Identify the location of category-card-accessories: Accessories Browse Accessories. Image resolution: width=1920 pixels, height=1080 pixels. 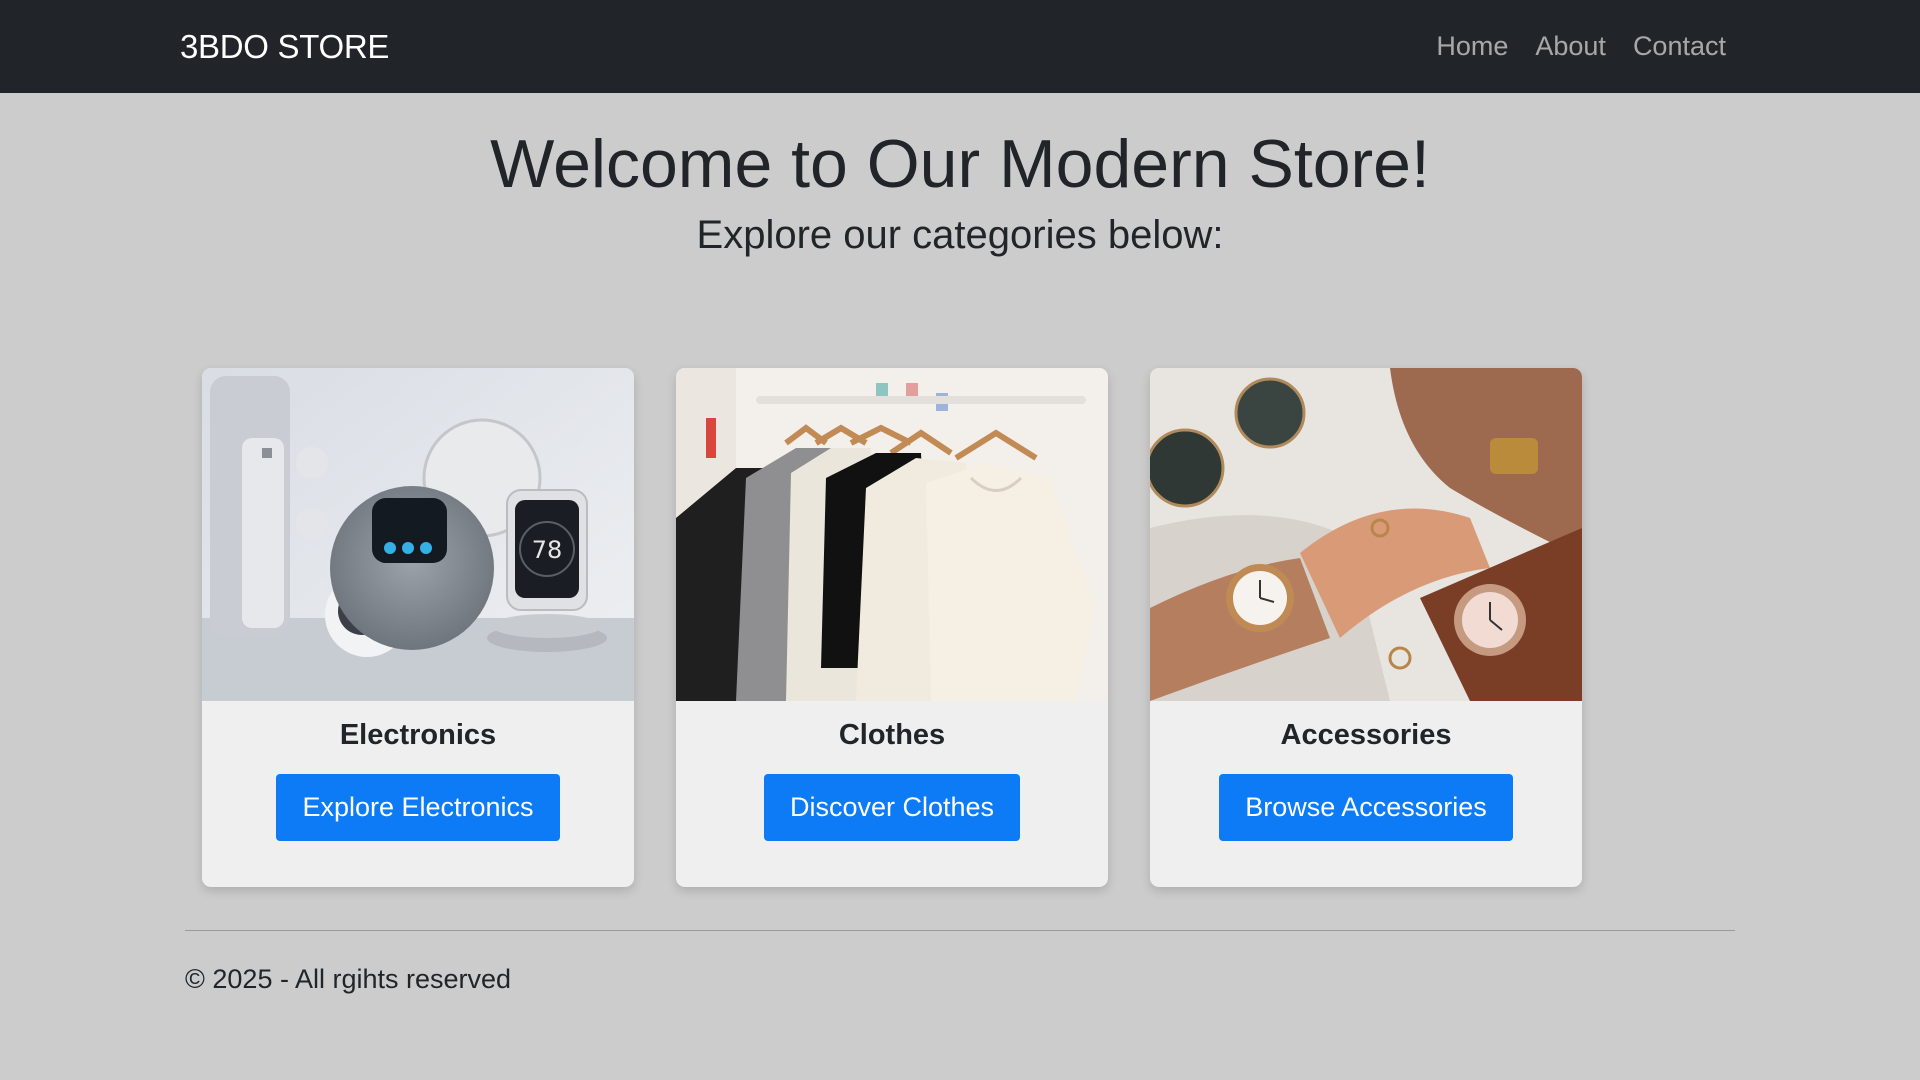
(1366, 627).